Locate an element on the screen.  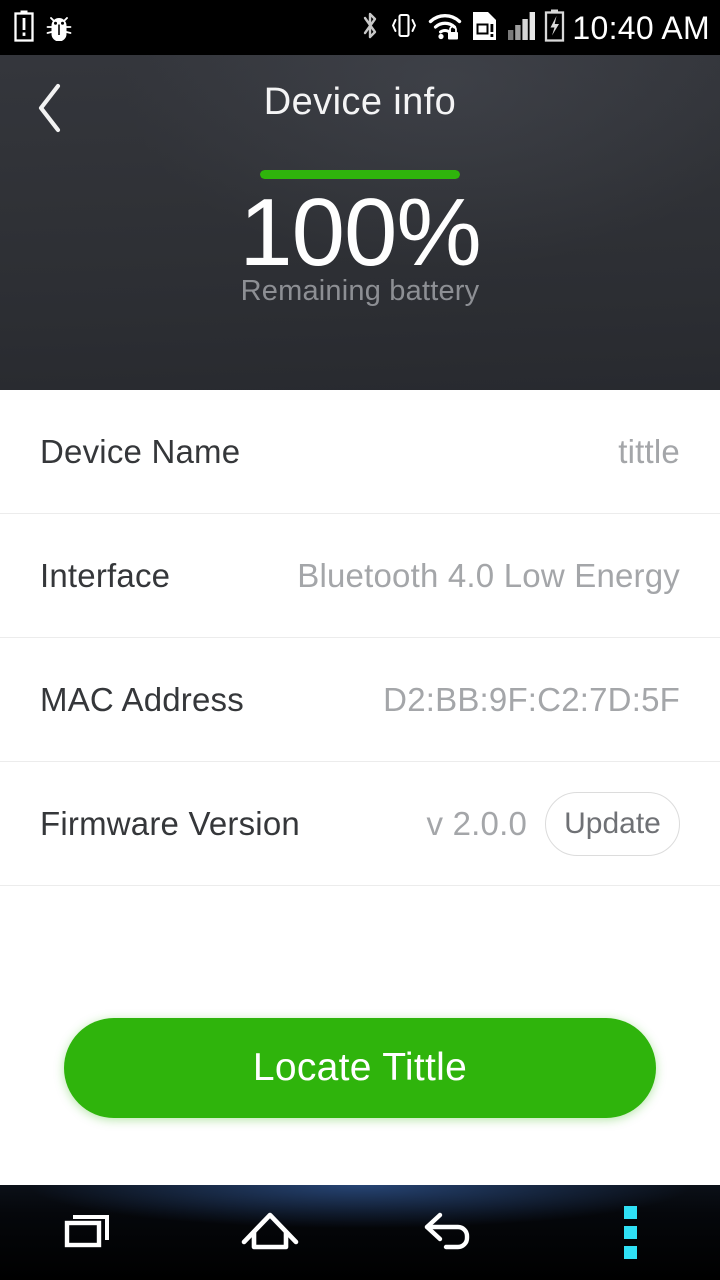
battery-progress-fill is located at coordinates (360, 174).